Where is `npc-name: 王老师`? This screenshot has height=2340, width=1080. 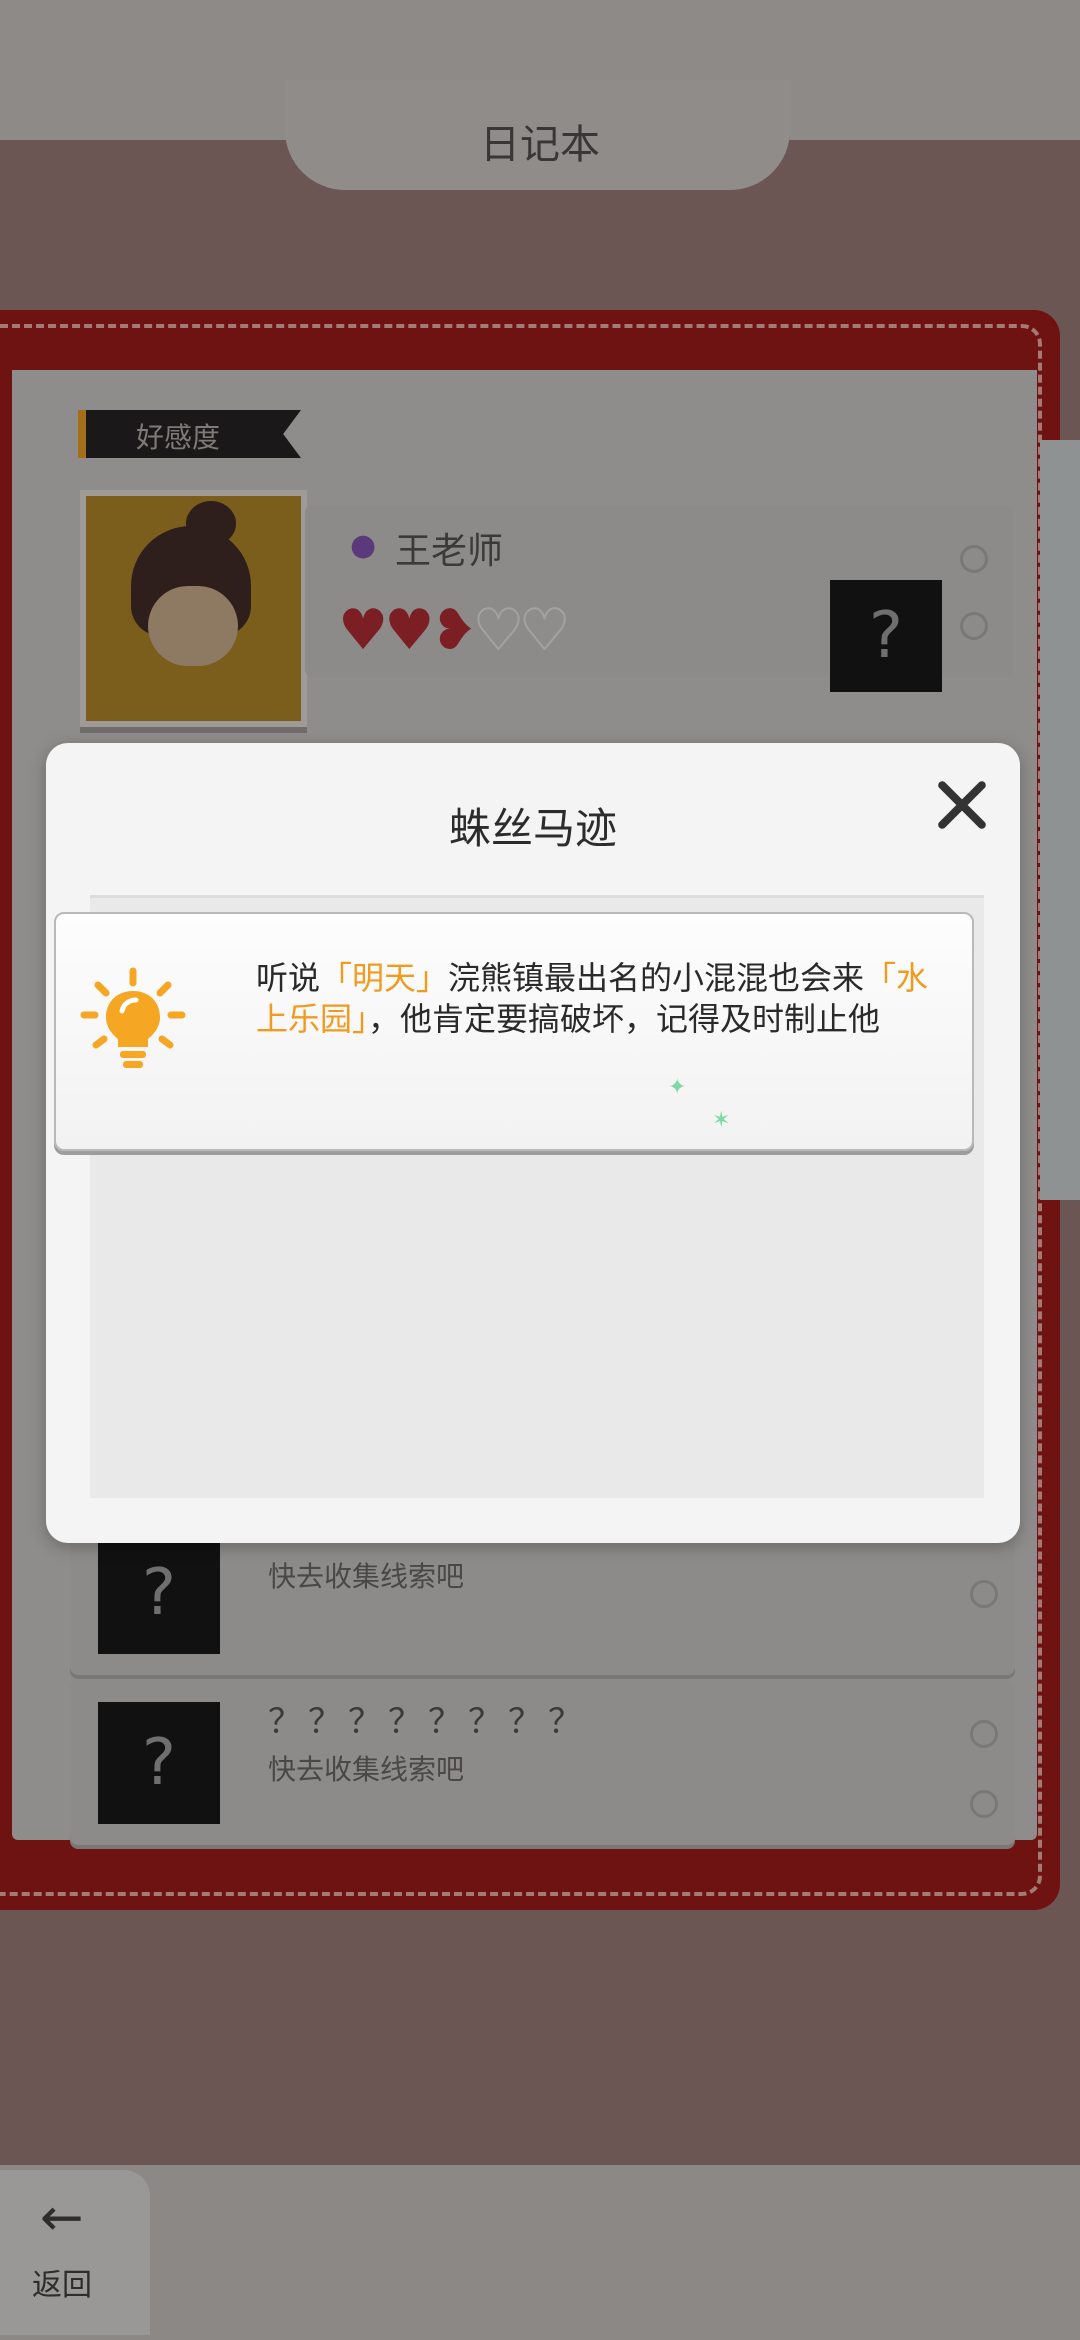
npc-name: 王老师 is located at coordinates (449, 551).